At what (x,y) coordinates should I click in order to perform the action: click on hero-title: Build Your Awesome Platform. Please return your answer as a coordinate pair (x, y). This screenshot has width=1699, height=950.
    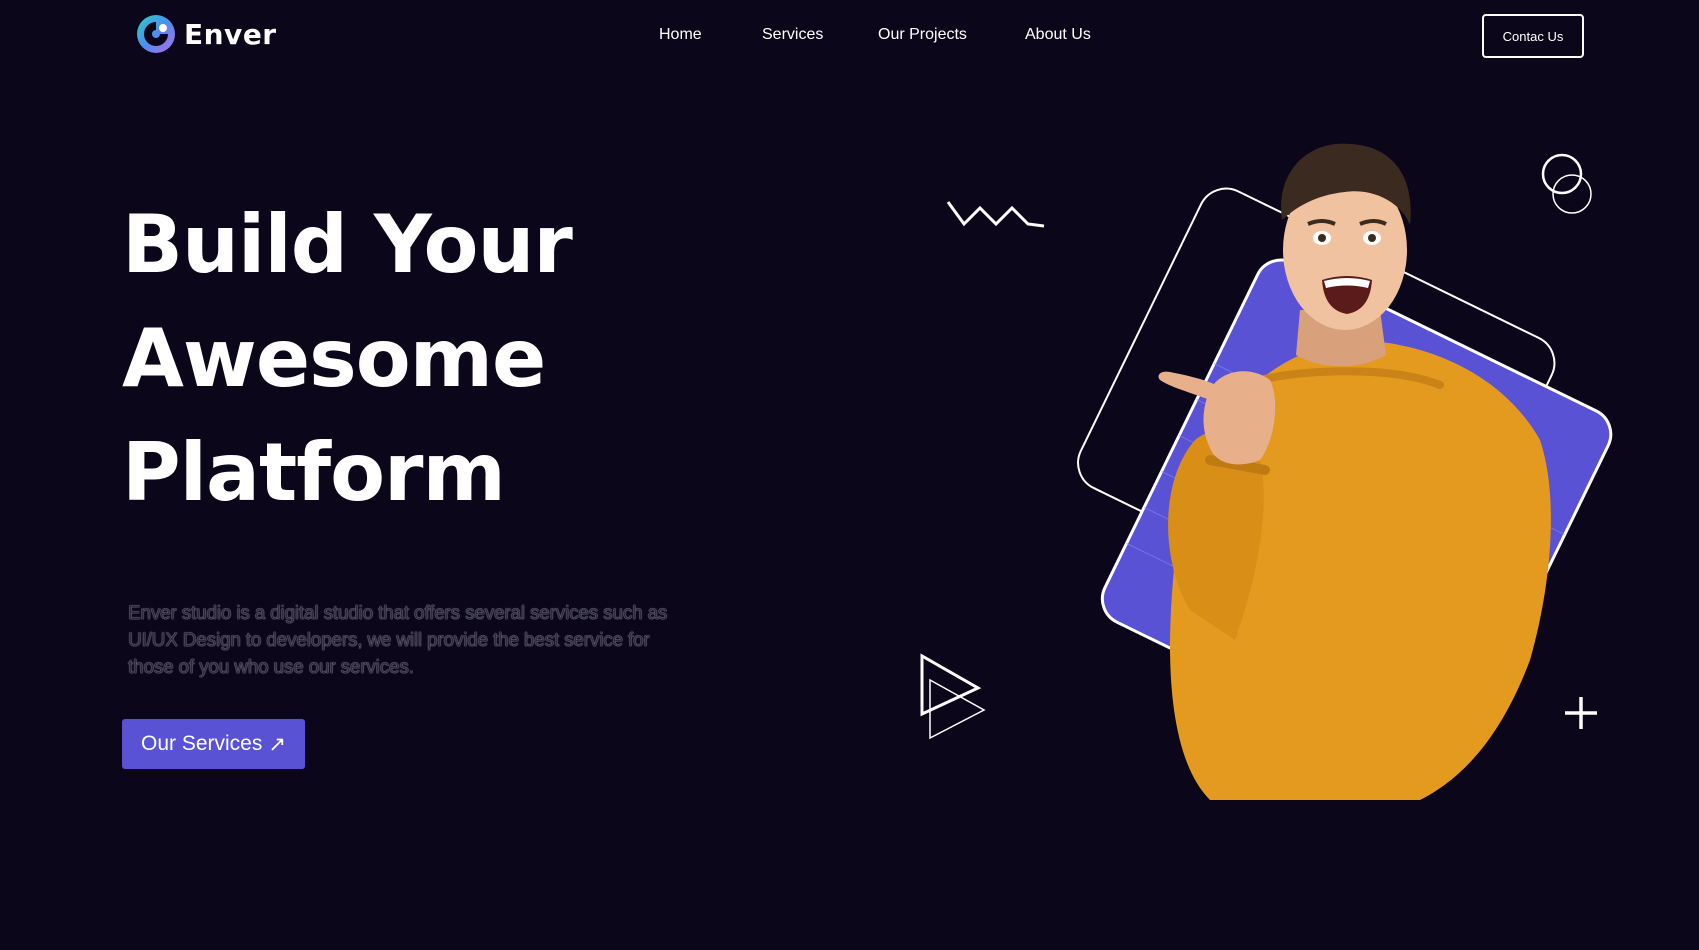
    Looking at the image, I should click on (347, 359).